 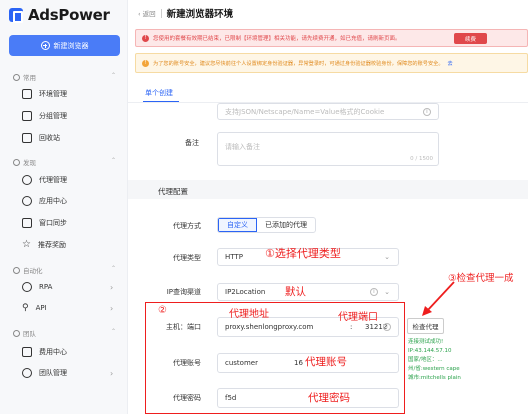 I want to click on annotation-default: 默认, so click(x=295, y=292).